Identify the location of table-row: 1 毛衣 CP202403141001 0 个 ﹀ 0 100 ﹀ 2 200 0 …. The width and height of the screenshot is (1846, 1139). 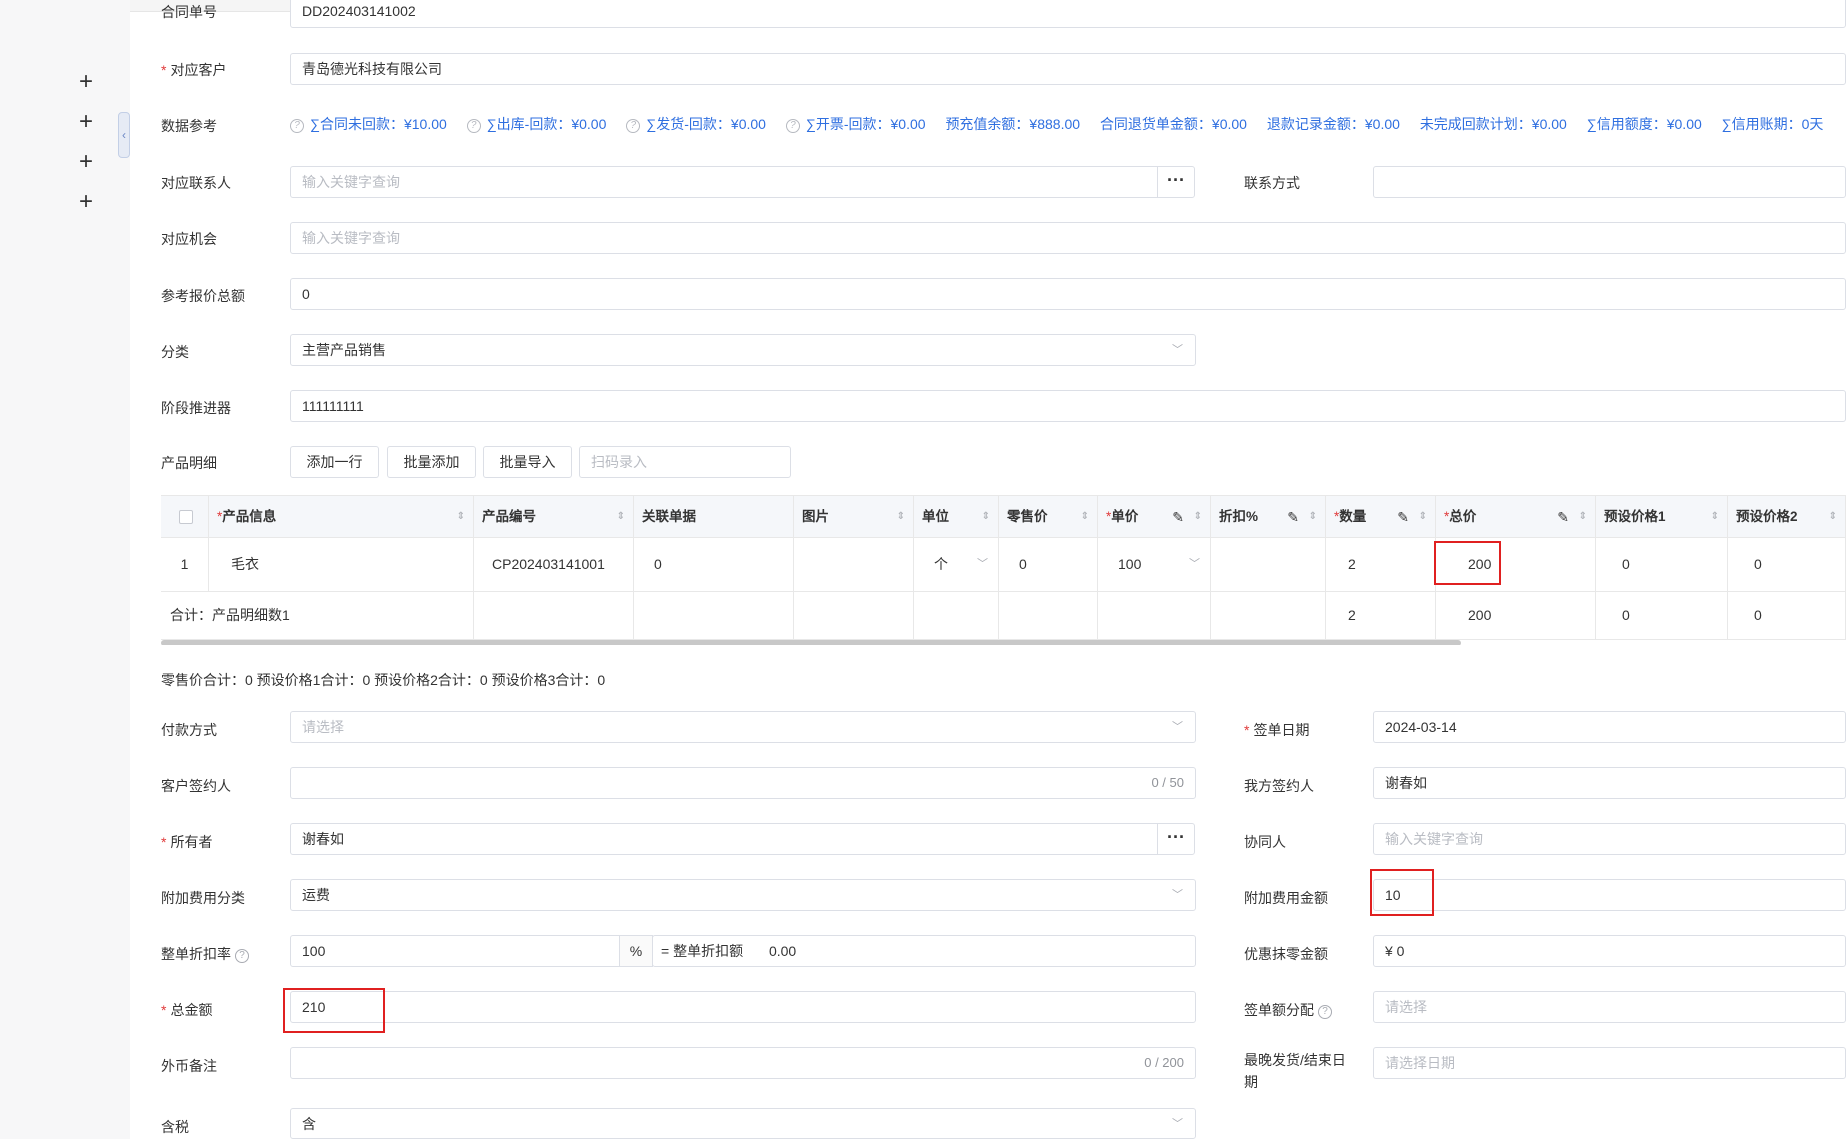
(1003, 565).